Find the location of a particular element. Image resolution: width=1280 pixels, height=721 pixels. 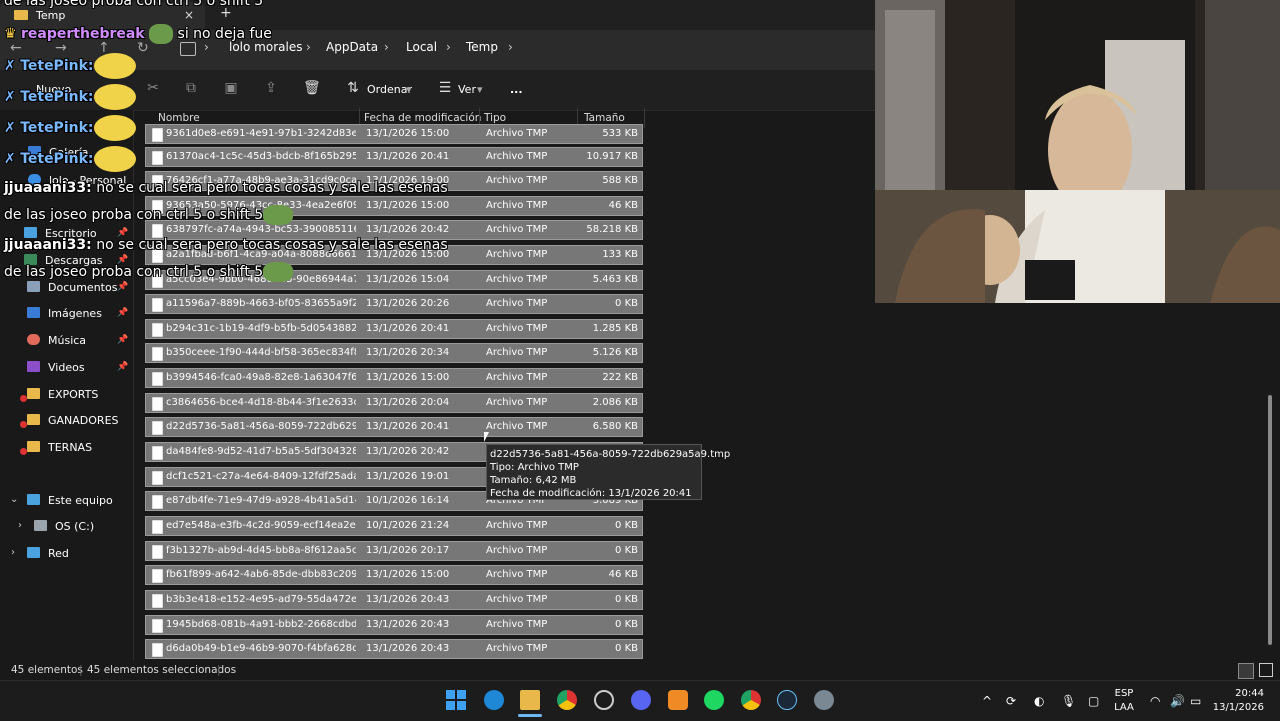

keyboard-layout-indicator: LAA is located at coordinates (1124, 707).